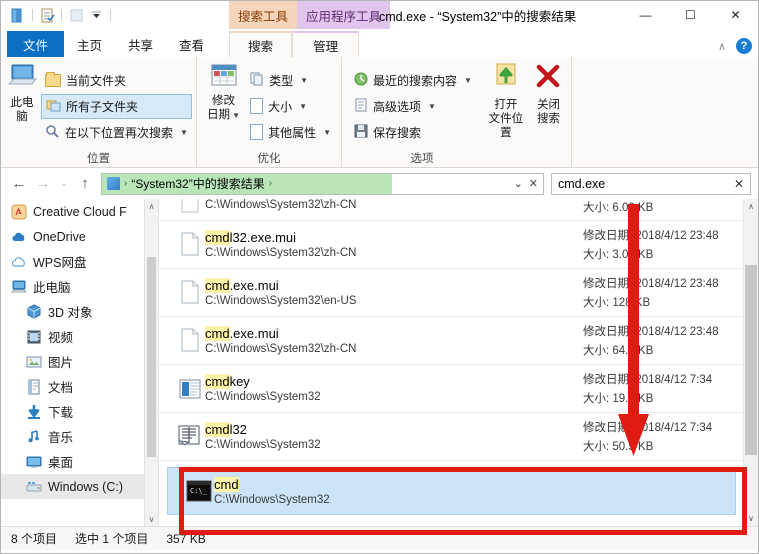  Describe the element at coordinates (263, 15) in the screenshot. I see `contextual-tab-search-tools: 搜索工具` at that location.